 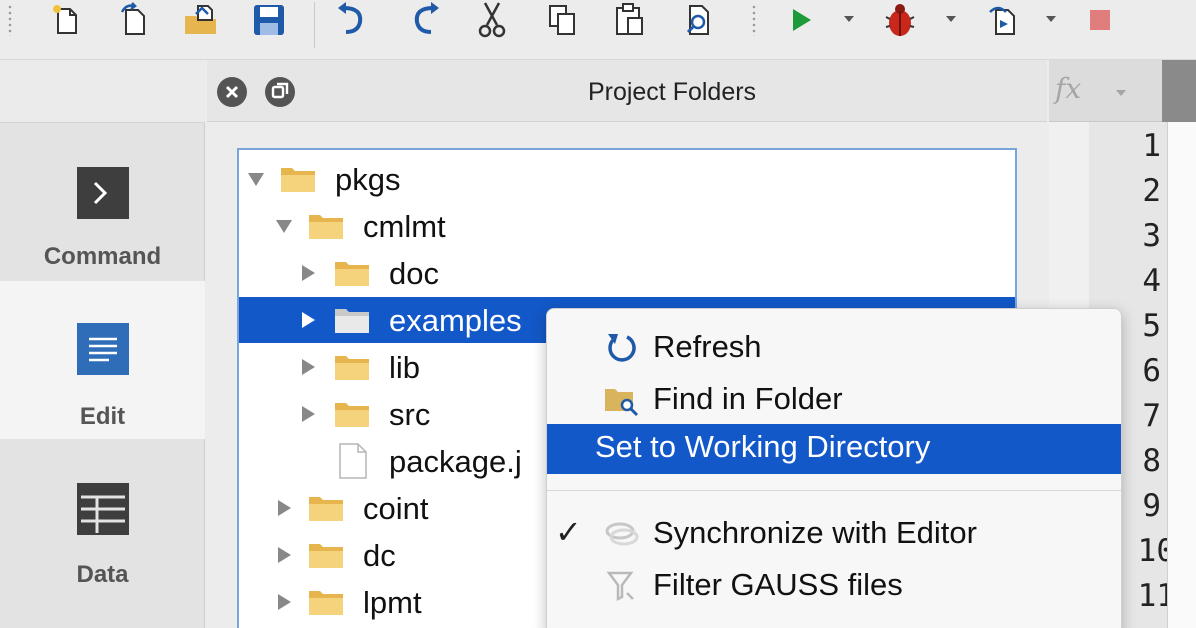 I want to click on find-icon, so click(x=699, y=20).